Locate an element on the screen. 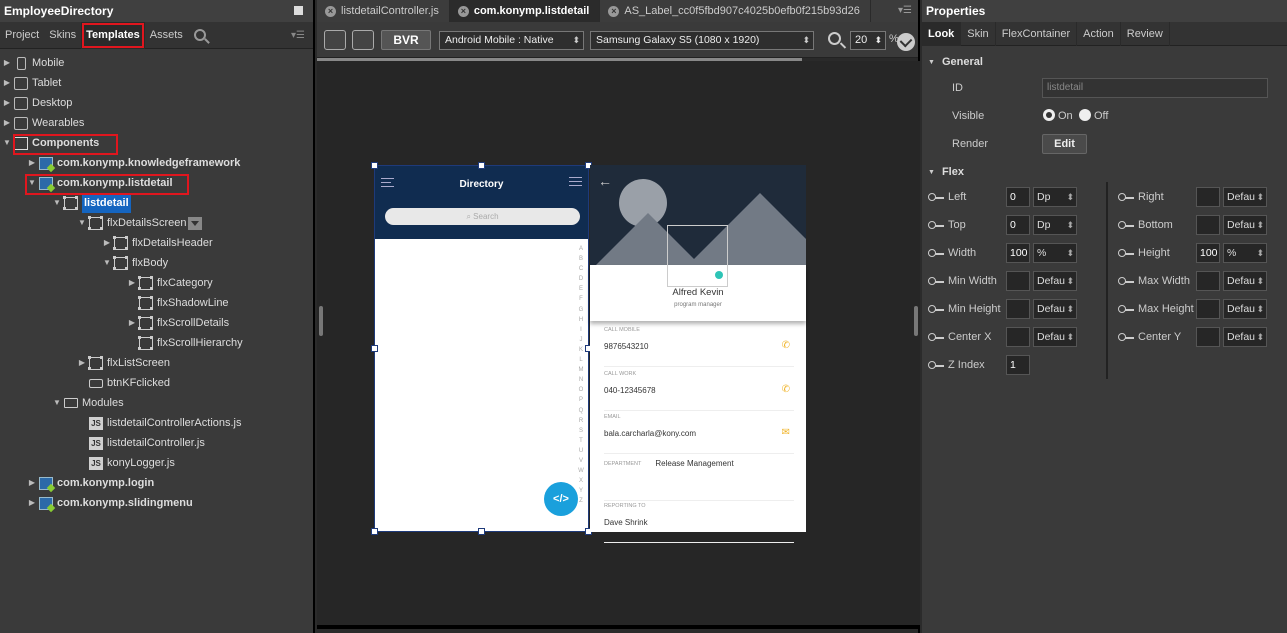 The width and height of the screenshot is (1287, 633). contact-field: DEPARTMENT Release Management is located at coordinates (699, 480).